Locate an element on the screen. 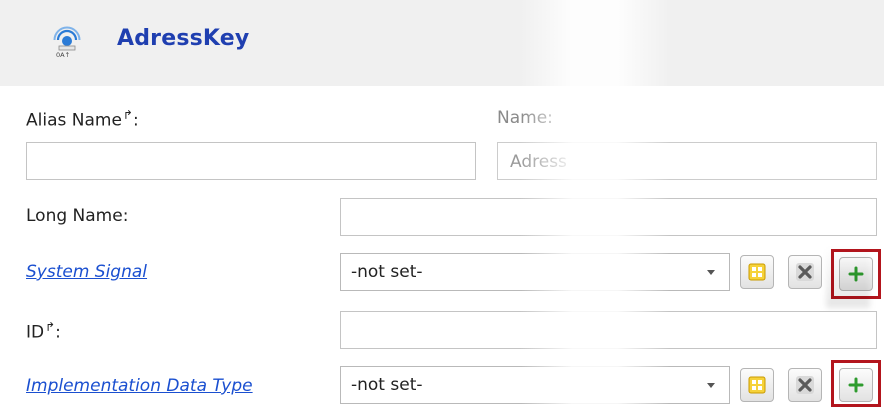 The image size is (884, 407). system-signal-select-button is located at coordinates (757, 272).